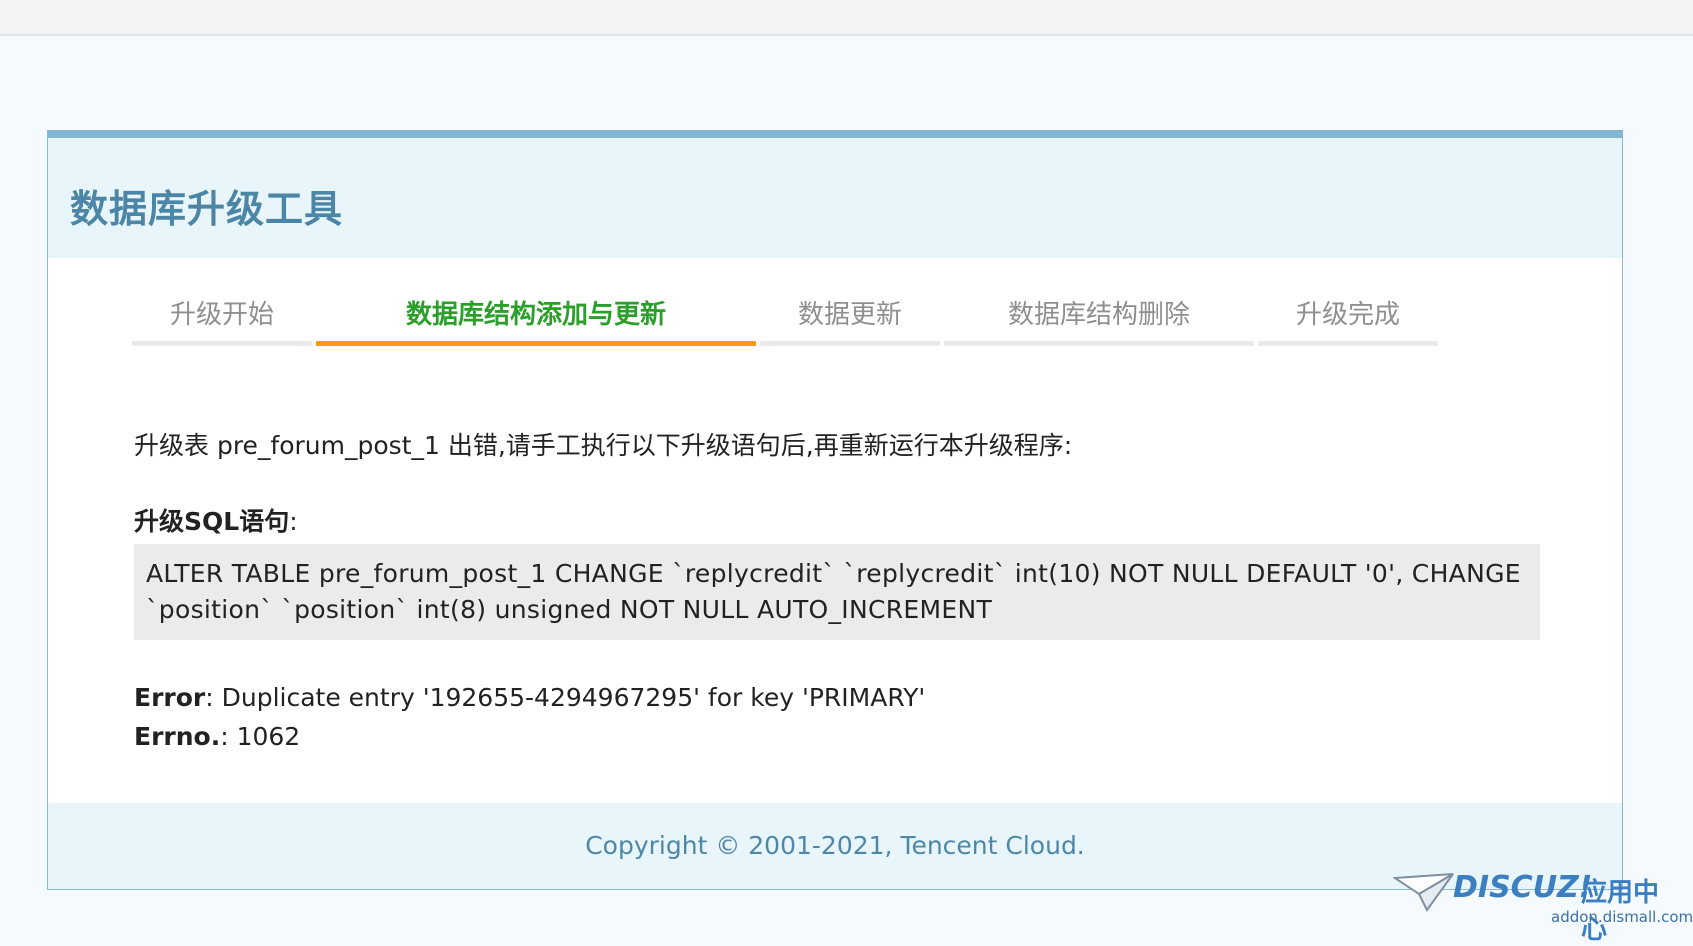  Describe the element at coordinates (1423, 892) in the screenshot. I see `paper-plane-icon` at that location.